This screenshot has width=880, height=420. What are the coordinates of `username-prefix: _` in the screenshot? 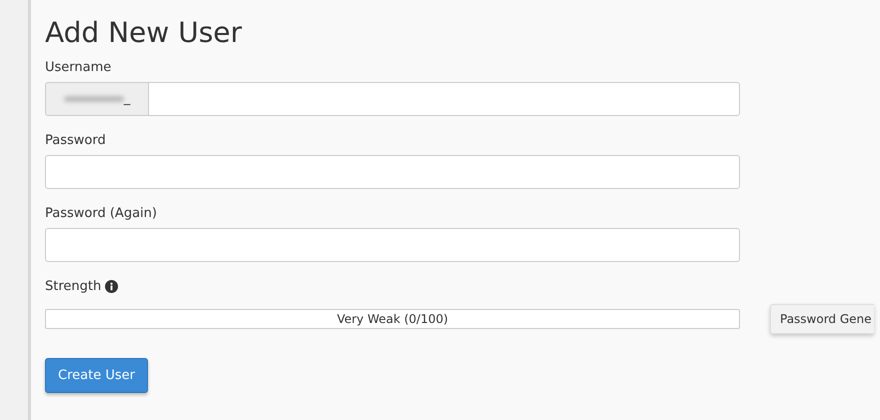 It's located at (96, 99).